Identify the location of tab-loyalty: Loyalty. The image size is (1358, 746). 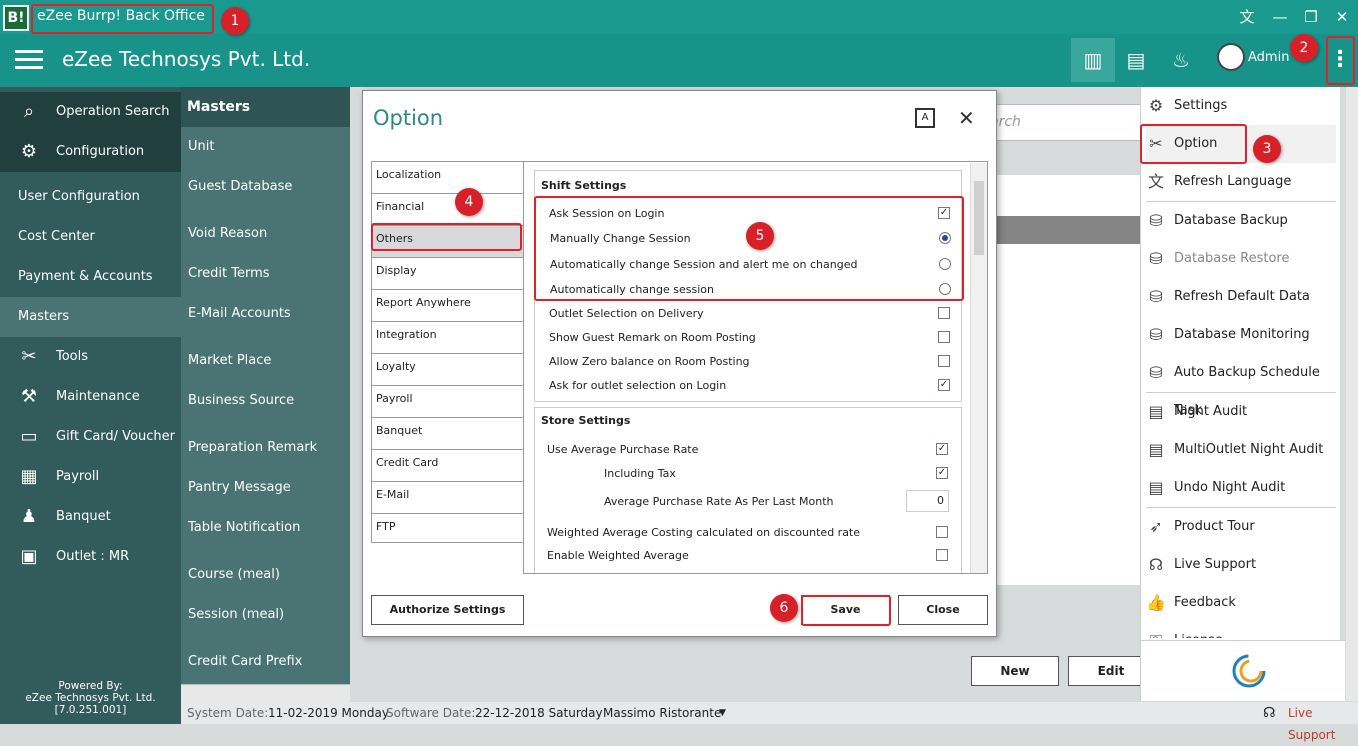
(447, 370).